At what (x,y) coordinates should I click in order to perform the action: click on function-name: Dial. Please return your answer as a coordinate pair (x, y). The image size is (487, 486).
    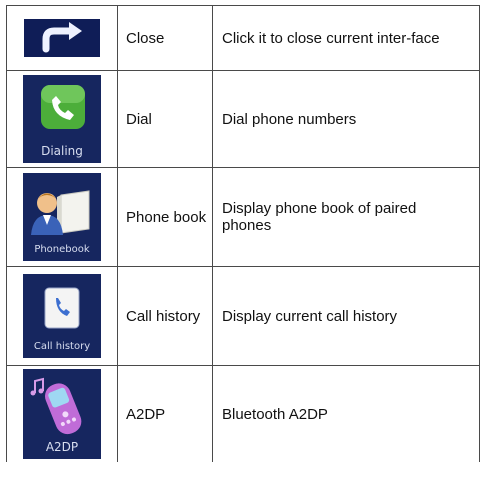
    Looking at the image, I should click on (165, 119).